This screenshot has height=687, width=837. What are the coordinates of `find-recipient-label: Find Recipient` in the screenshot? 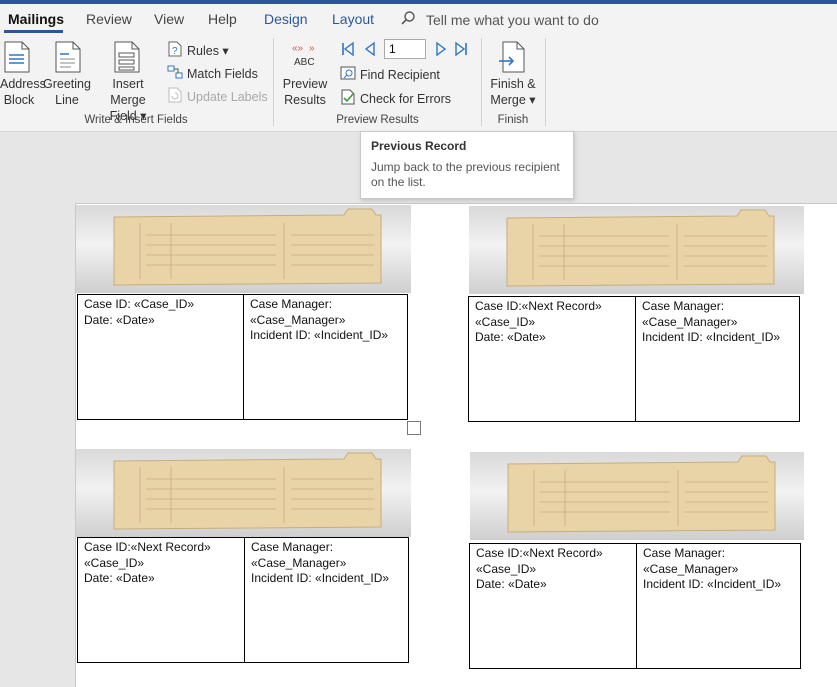 It's located at (400, 74).